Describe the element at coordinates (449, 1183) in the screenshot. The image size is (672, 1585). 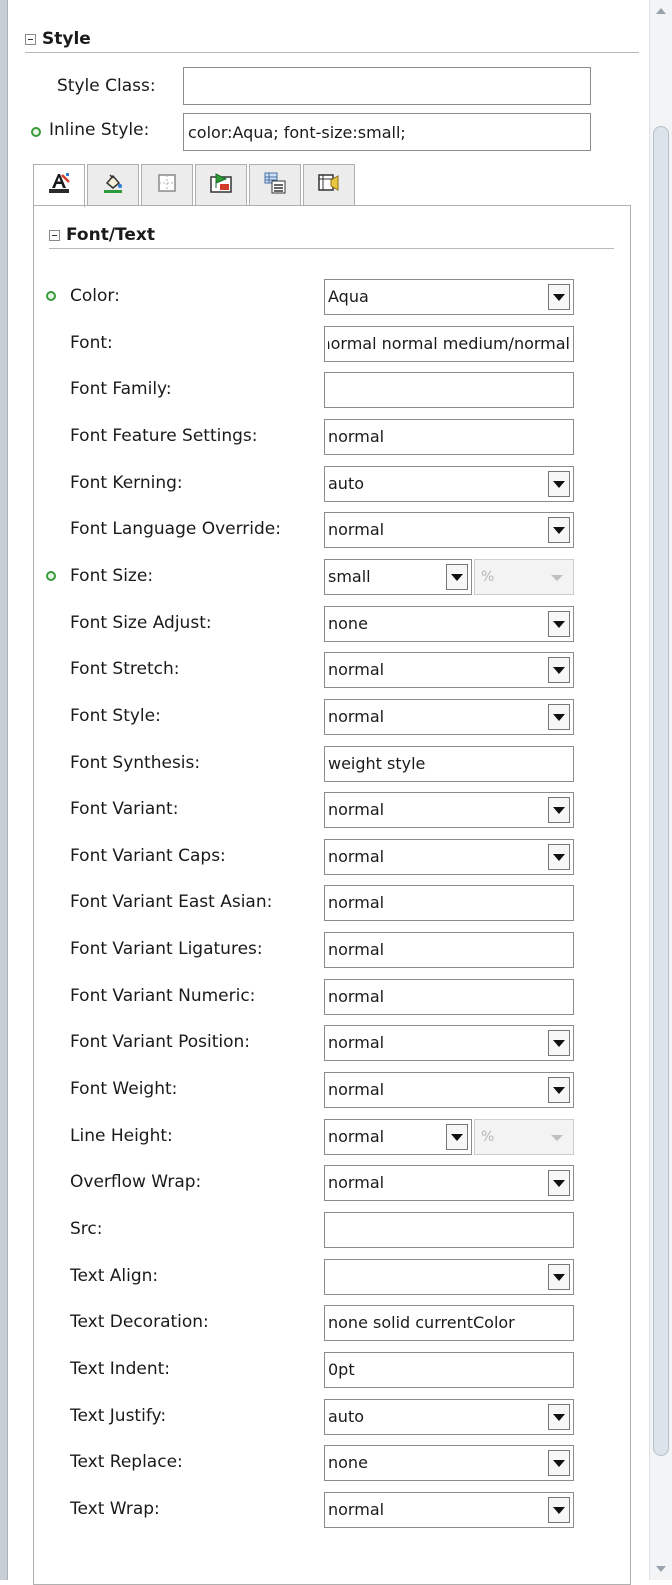
I see `overflow-wrap-dropdown: normal` at that location.